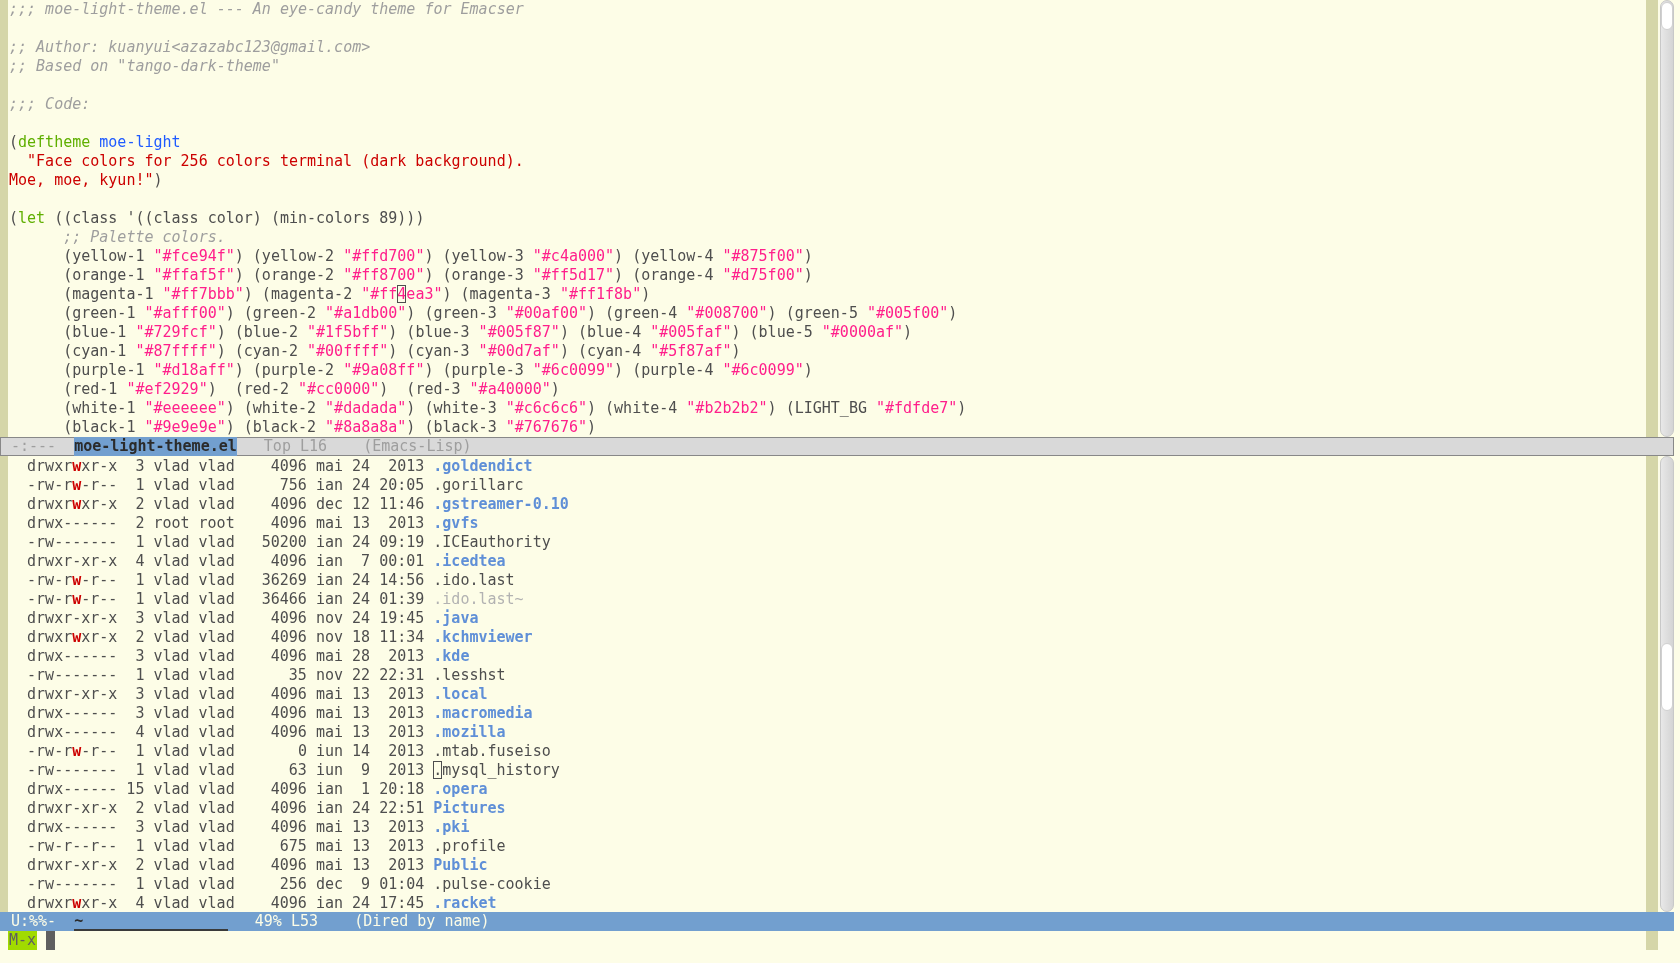 The height and width of the screenshot is (963, 1680). What do you see at coordinates (292, 884) in the screenshot?
I see `file-size: 256` at bounding box center [292, 884].